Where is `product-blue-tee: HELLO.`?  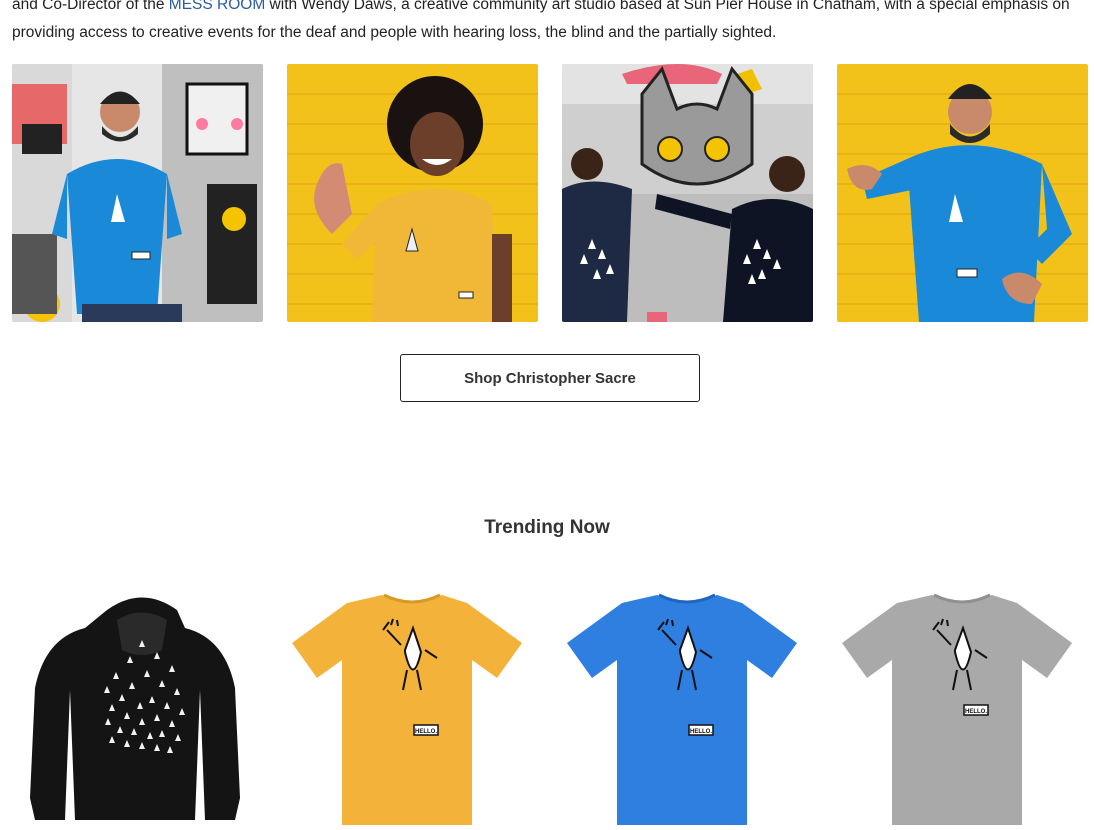
product-blue-tee: HELLO. is located at coordinates (687, 710).